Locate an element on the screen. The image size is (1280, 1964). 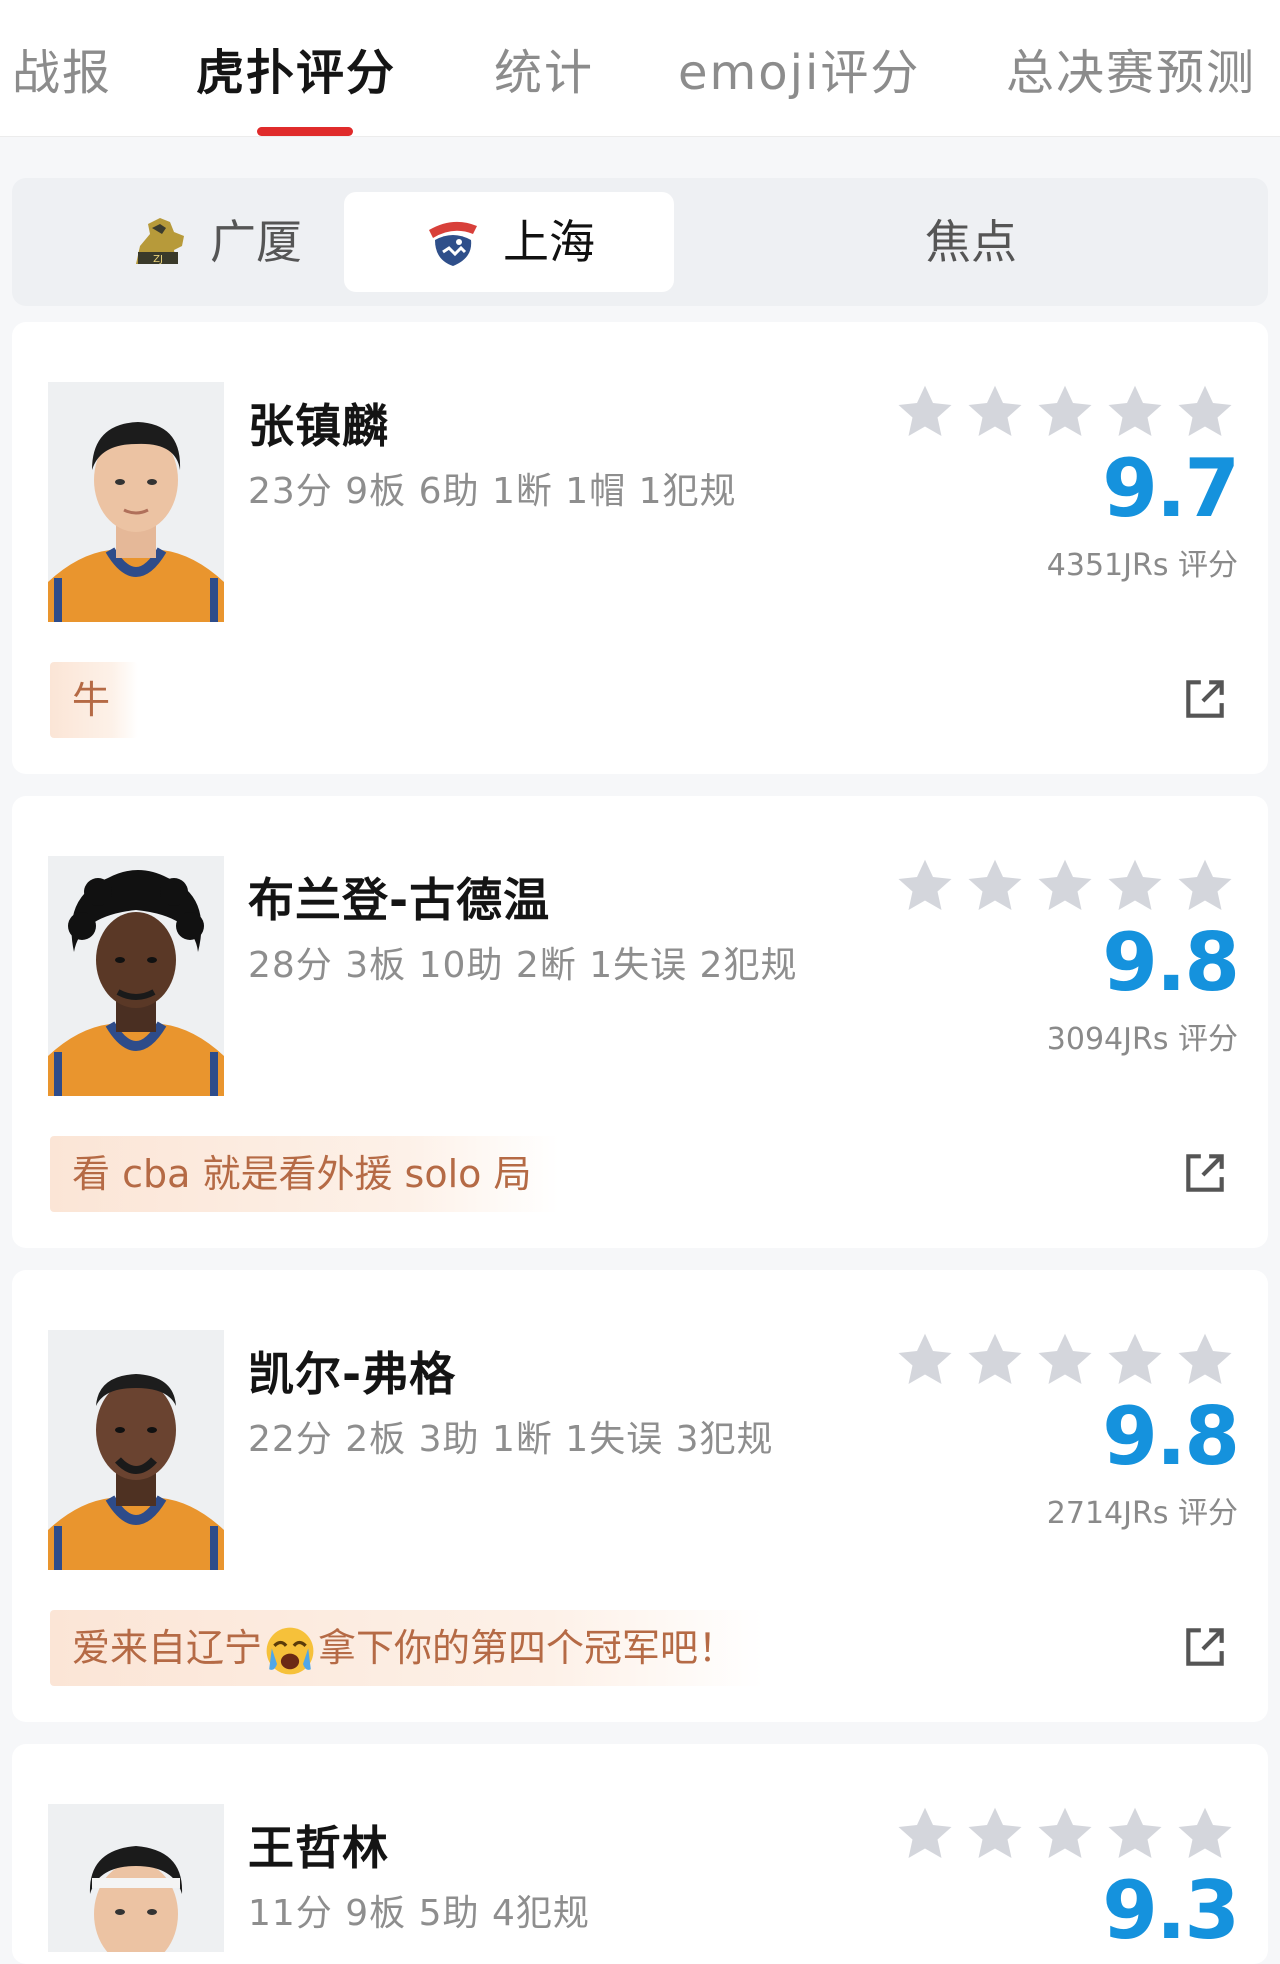
player-score: 9.3 is located at coordinates (1171, 1910).